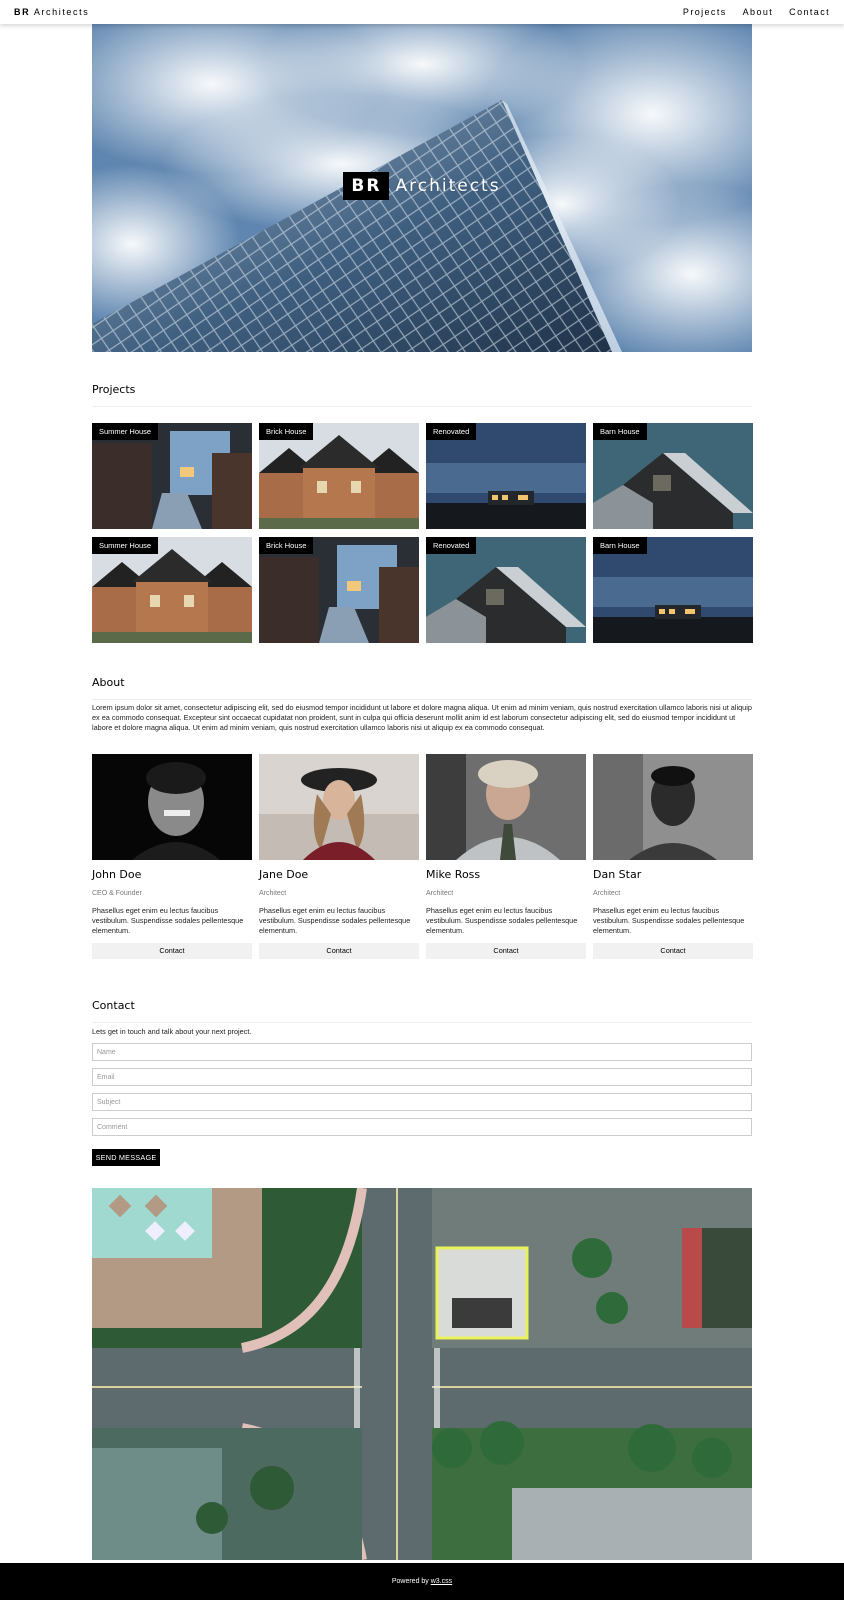  Describe the element at coordinates (422, 1052) in the screenshot. I see `name-field: Name` at that location.